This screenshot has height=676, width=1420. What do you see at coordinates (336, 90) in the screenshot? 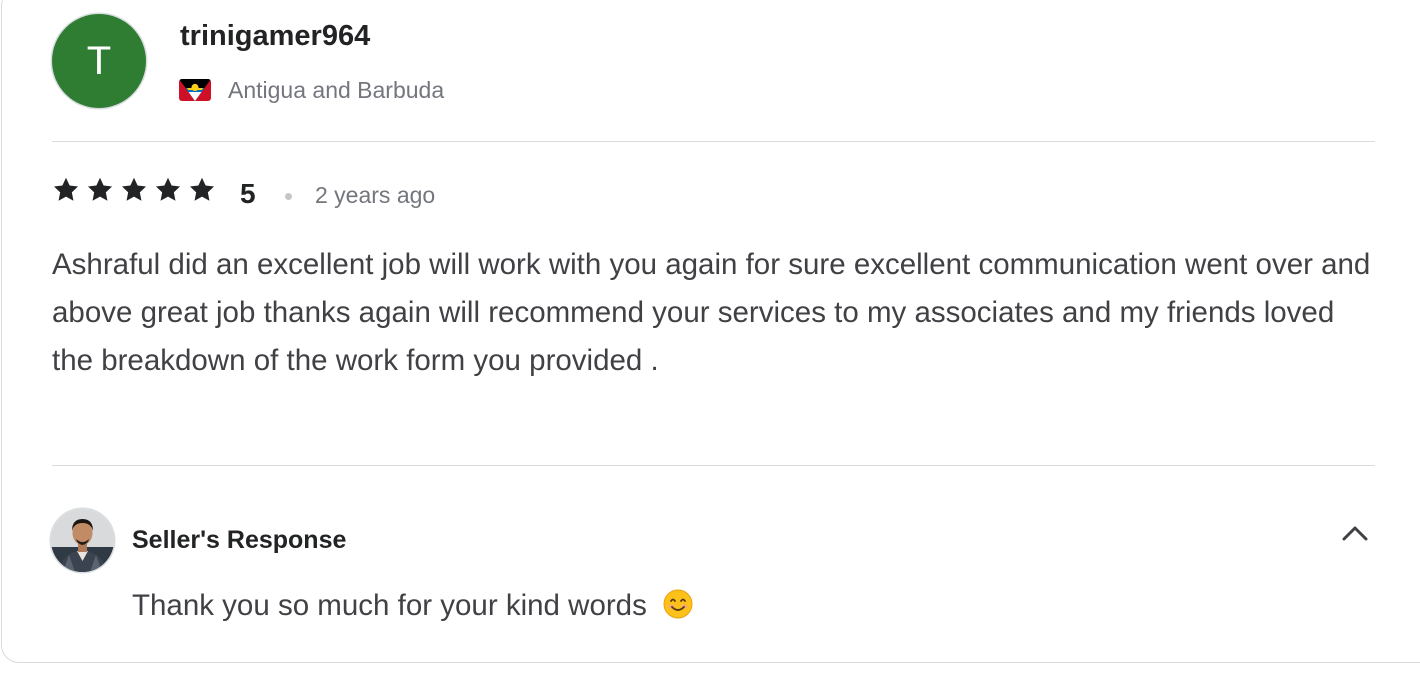
I see `reviewer-country: Antigua and Barbuda` at bounding box center [336, 90].